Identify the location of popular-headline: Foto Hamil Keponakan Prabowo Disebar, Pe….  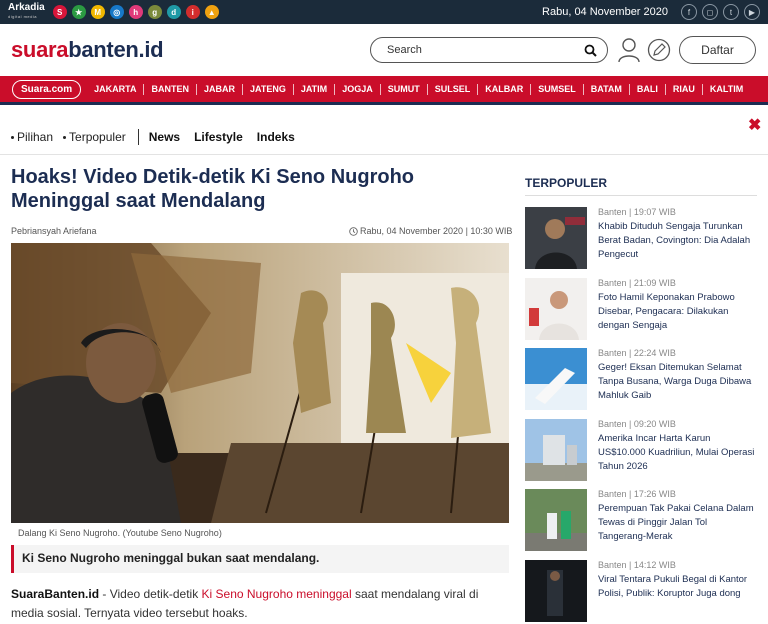
(677, 312).